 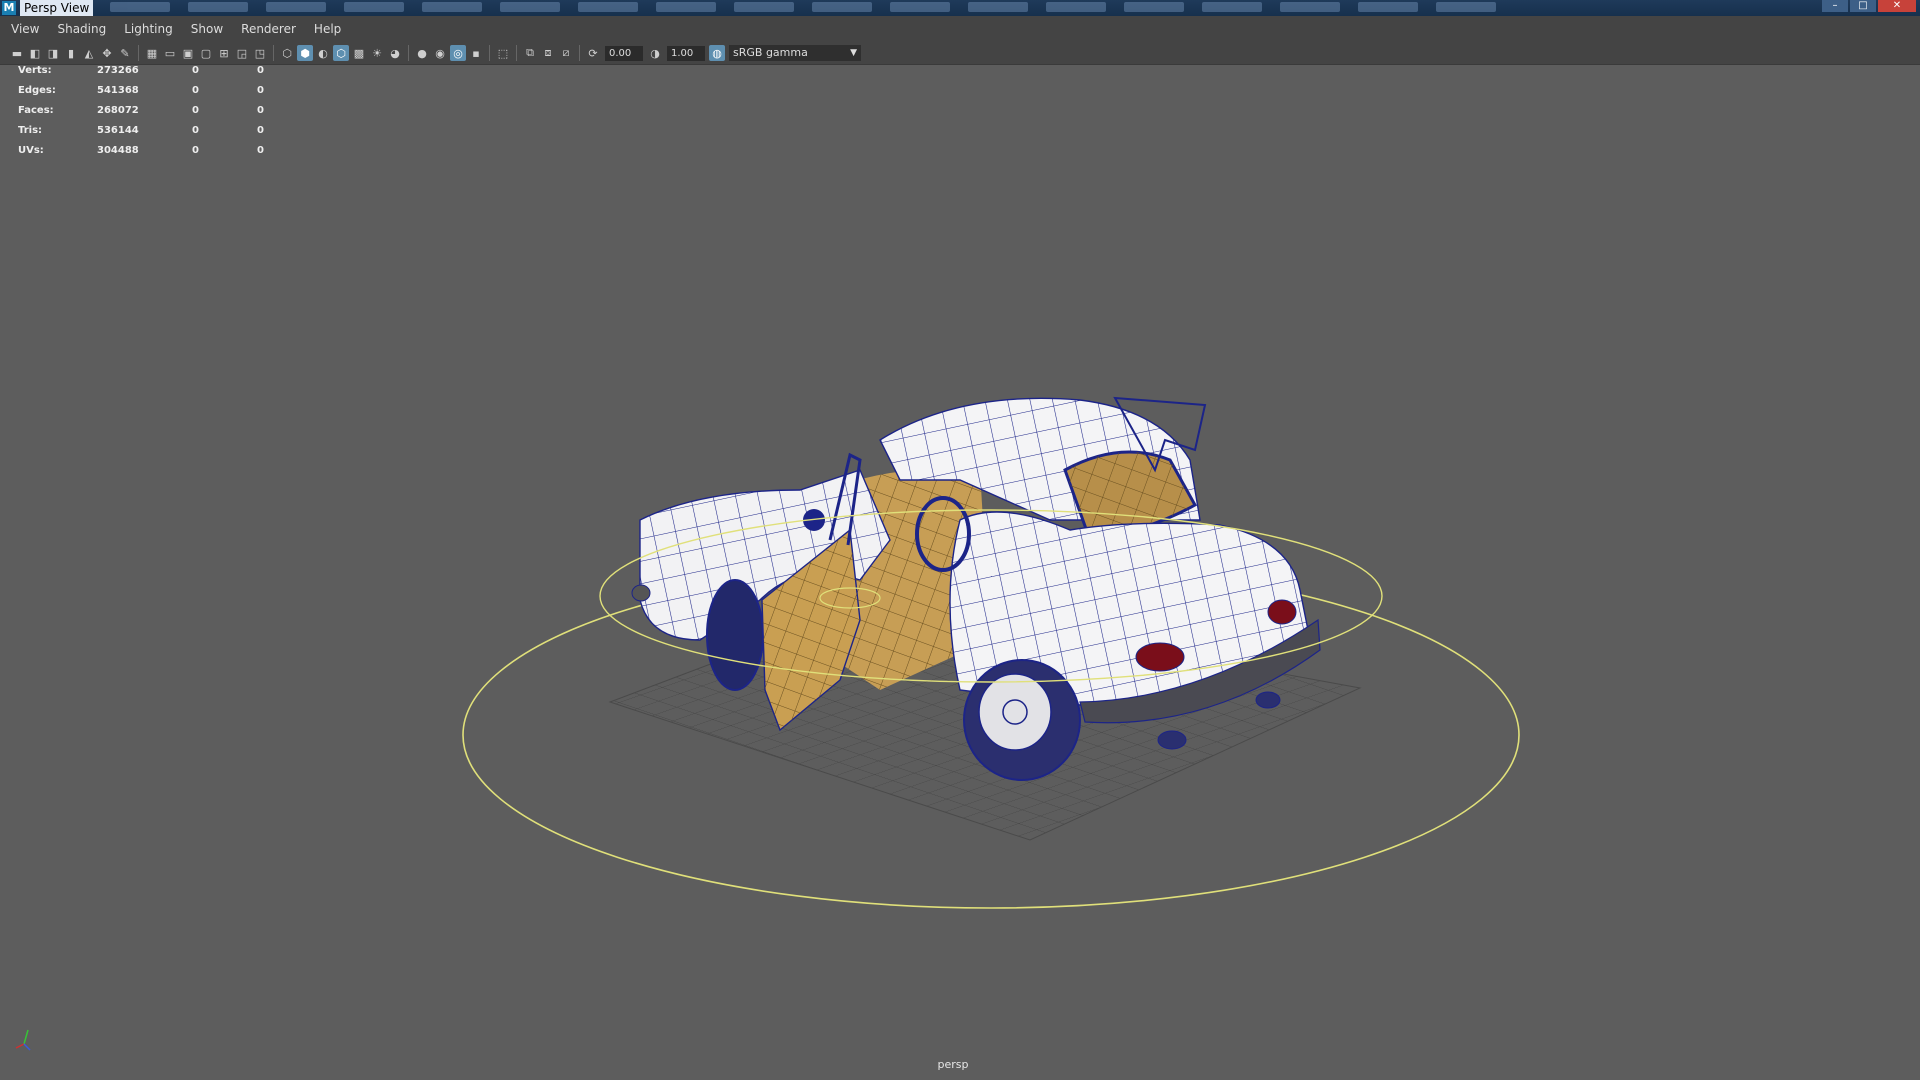 I want to click on screen-space-ao-icon: ●, so click(x=422, y=53).